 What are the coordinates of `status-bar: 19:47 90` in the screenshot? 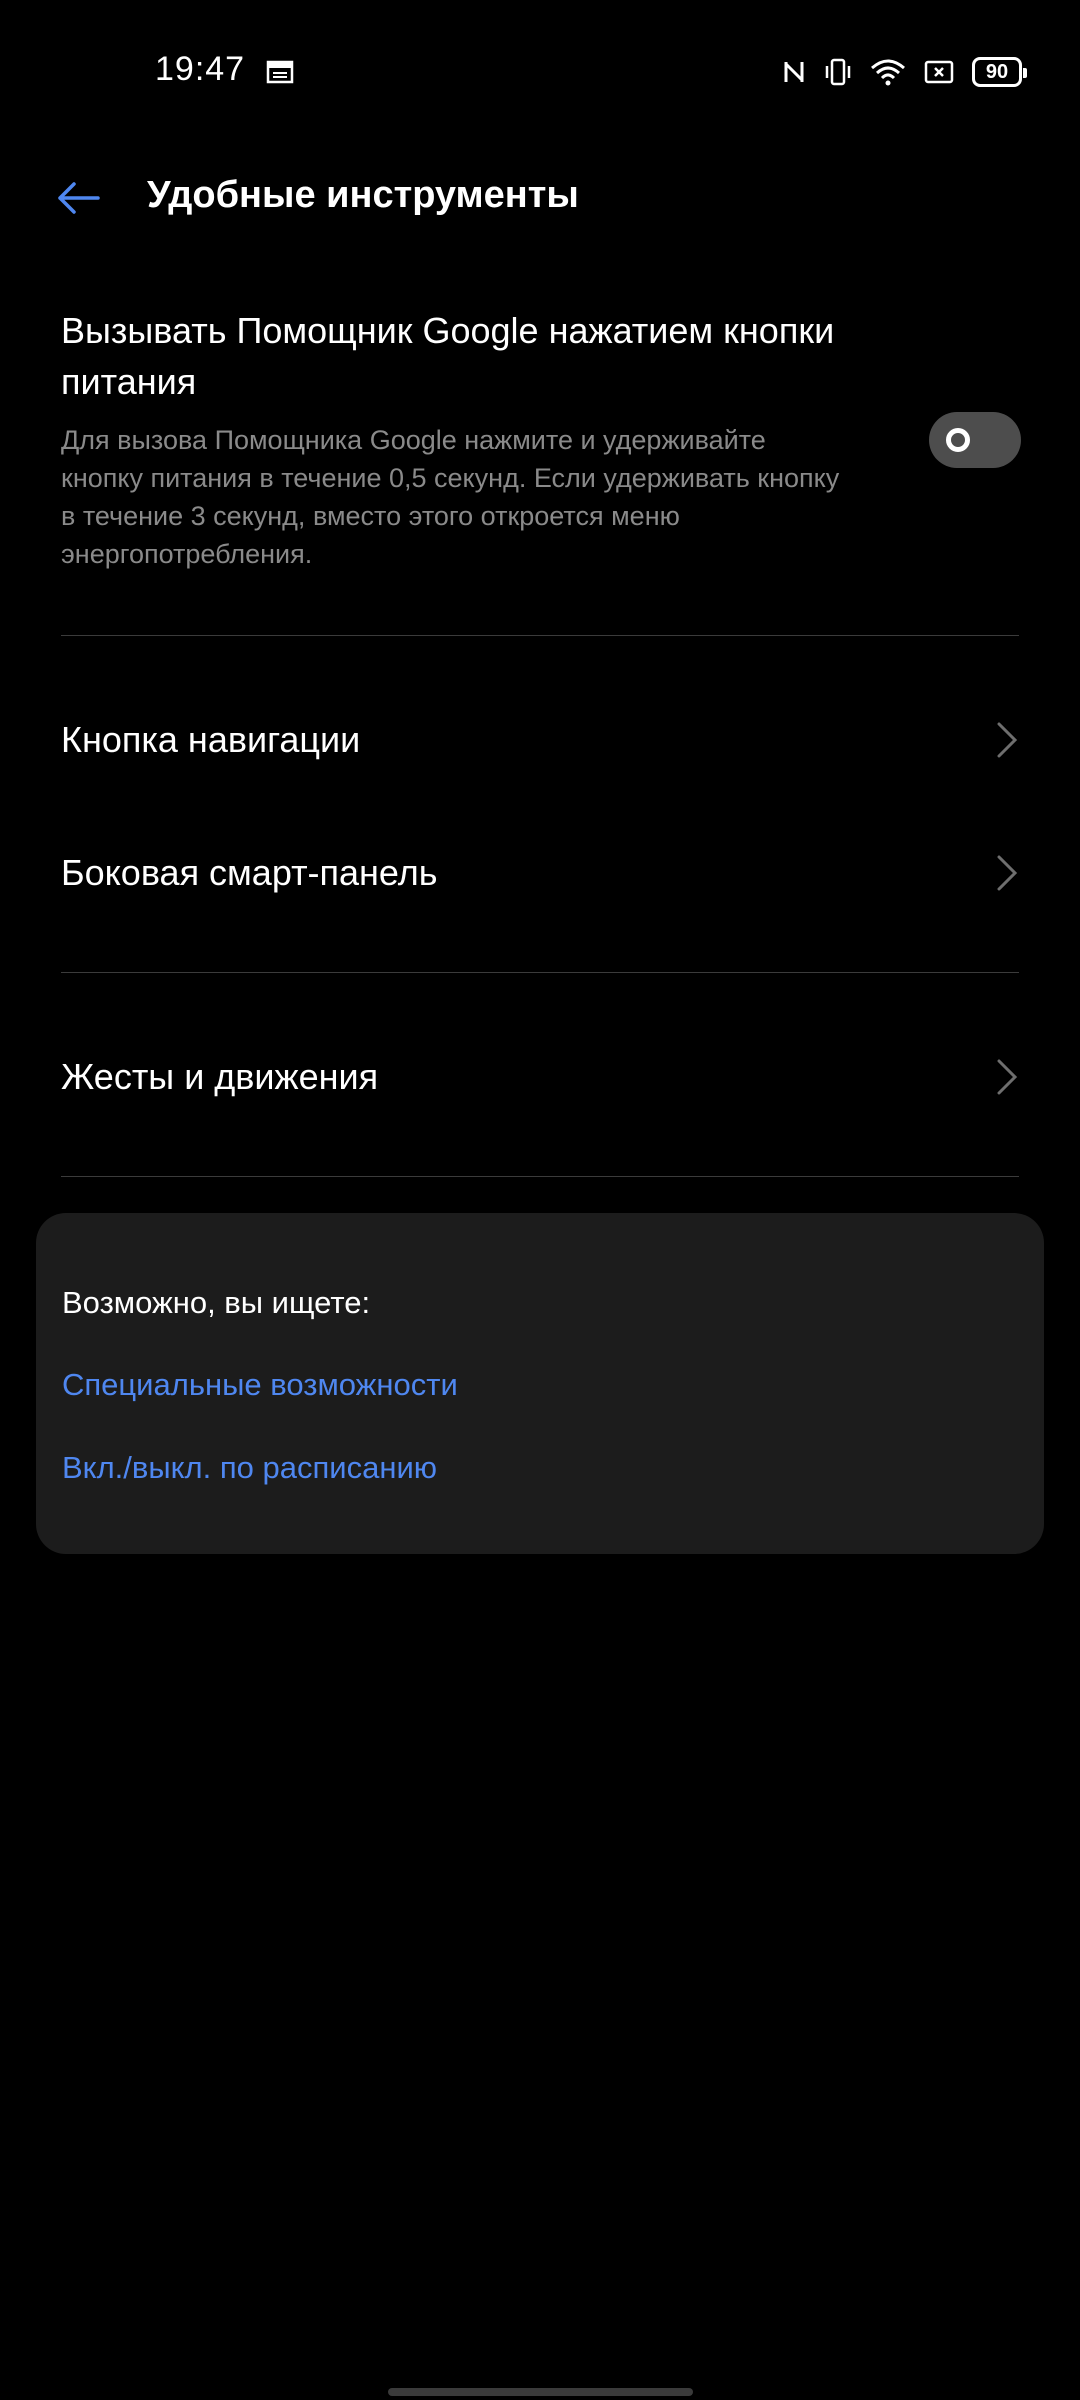 It's located at (540, 70).